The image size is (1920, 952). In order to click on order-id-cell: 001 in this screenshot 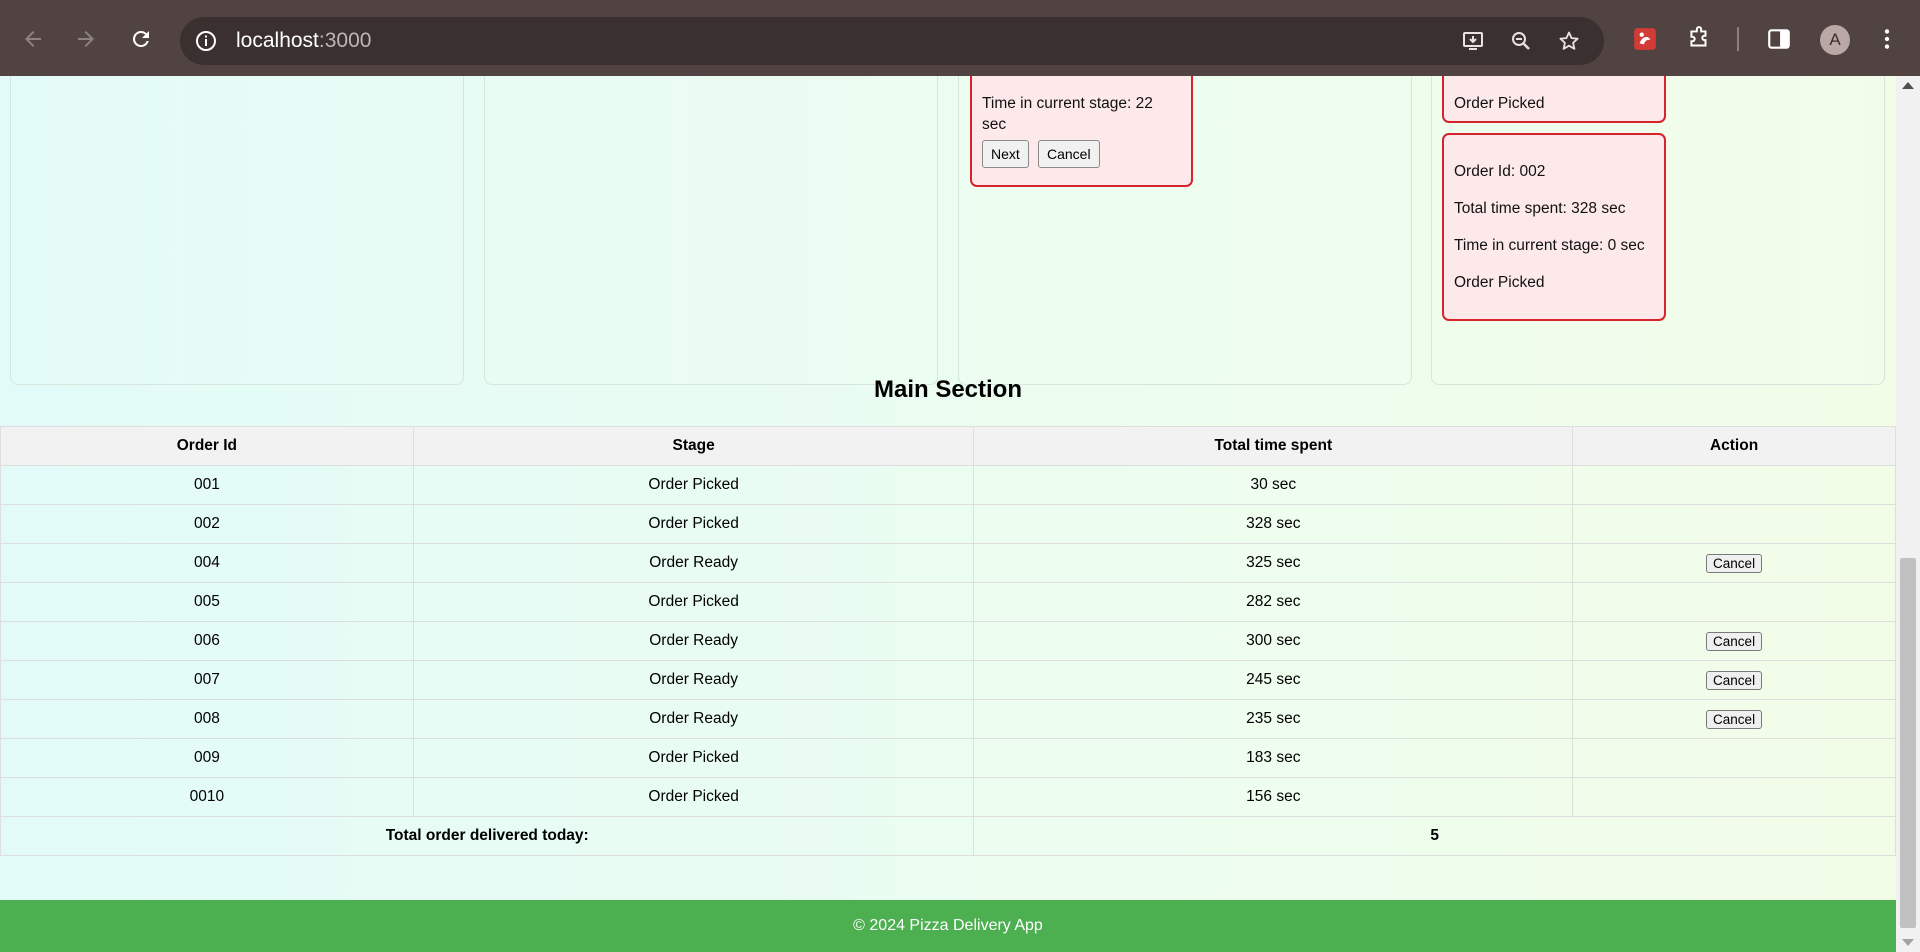, I will do `click(207, 485)`.